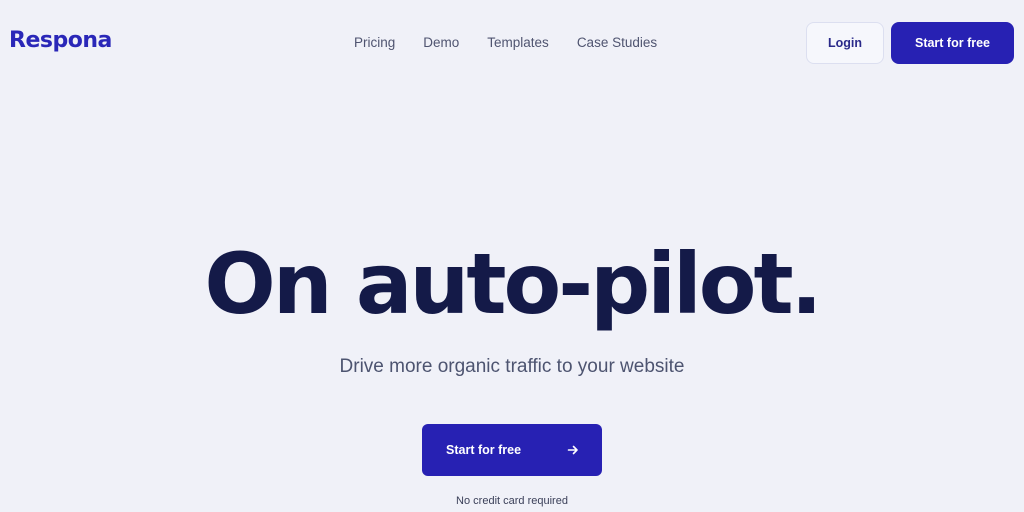 This screenshot has height=512, width=1024. What do you see at coordinates (60, 41) in the screenshot?
I see `brand-logo: Respona` at bounding box center [60, 41].